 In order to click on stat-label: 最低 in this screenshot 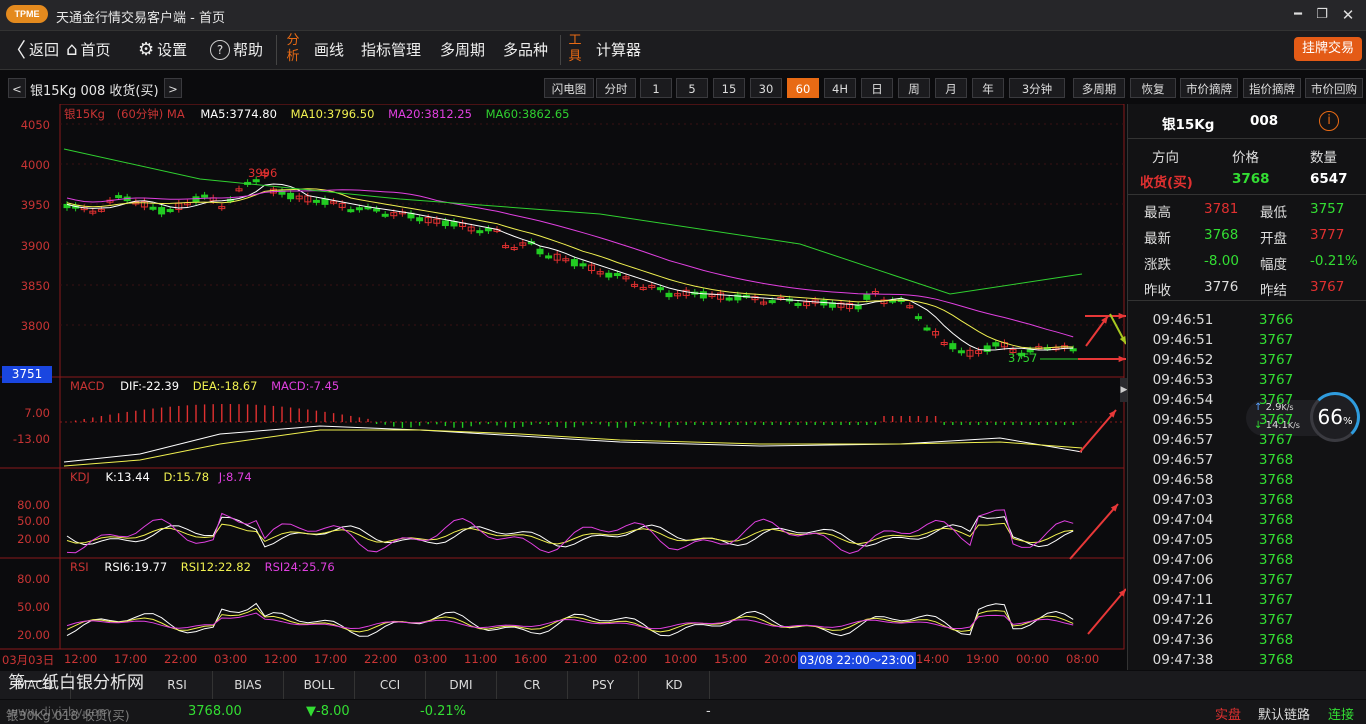, I will do `click(1273, 213)`.